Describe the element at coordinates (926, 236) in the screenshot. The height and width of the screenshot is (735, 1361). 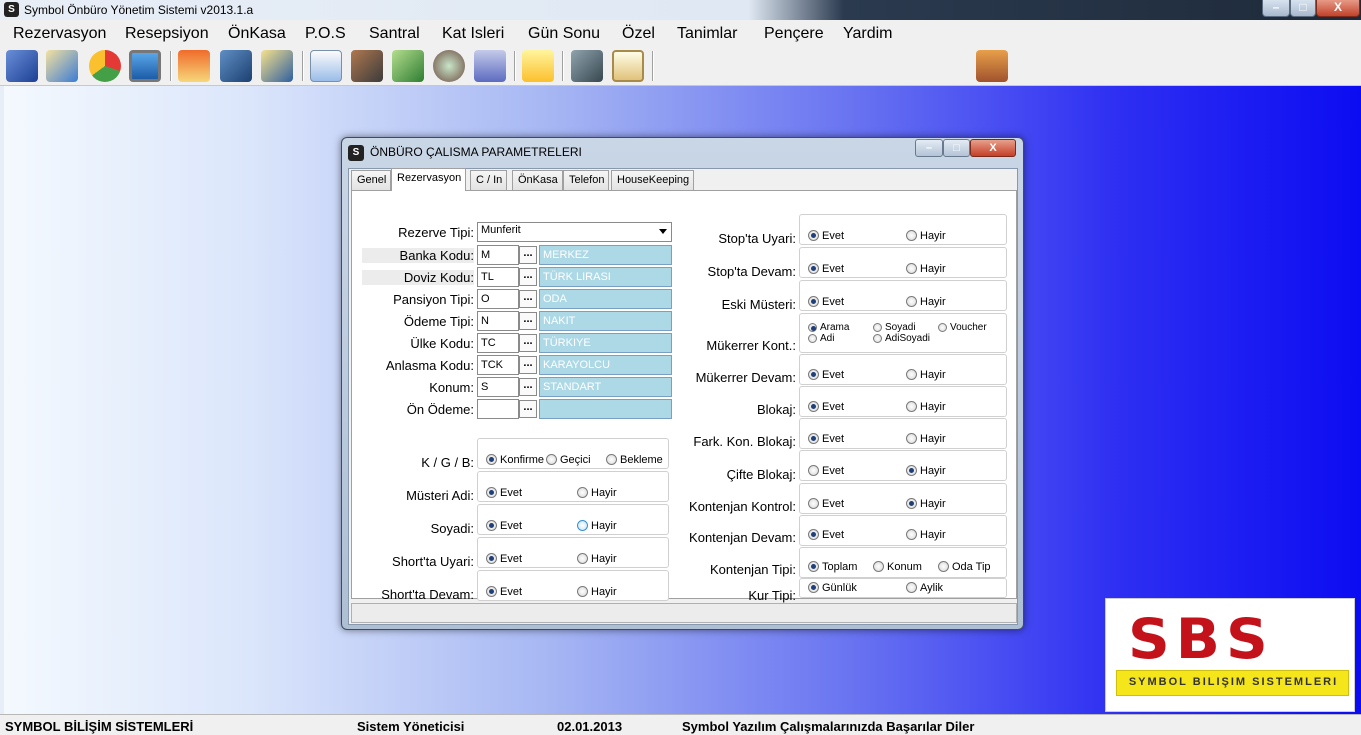
I see `stopta-uyari-hayir-radio: Hayir` at that location.